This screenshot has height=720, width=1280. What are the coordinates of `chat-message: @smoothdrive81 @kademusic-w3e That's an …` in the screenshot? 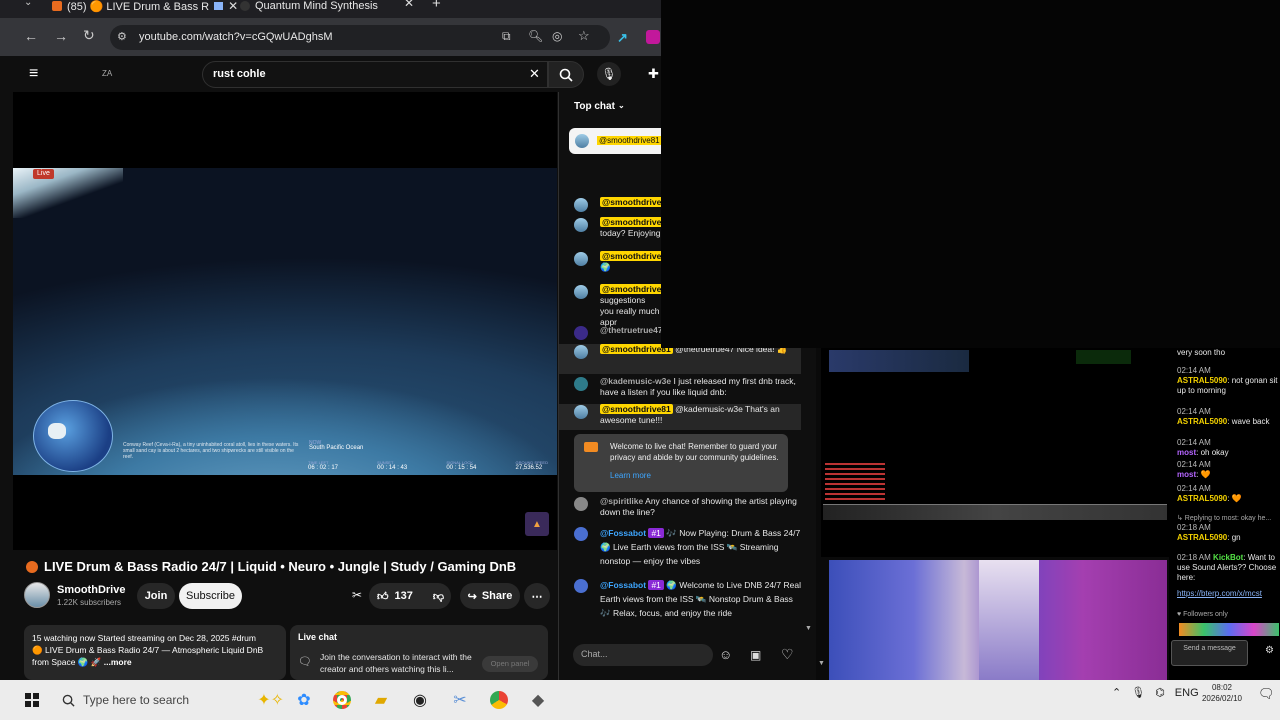 It's located at (680, 417).